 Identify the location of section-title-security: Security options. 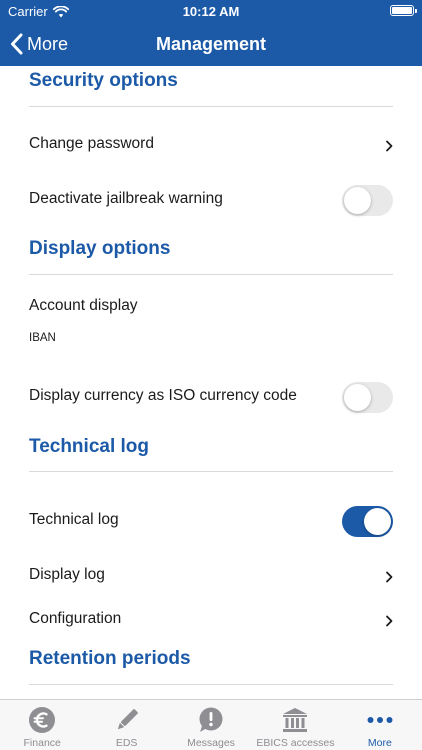
(103, 80).